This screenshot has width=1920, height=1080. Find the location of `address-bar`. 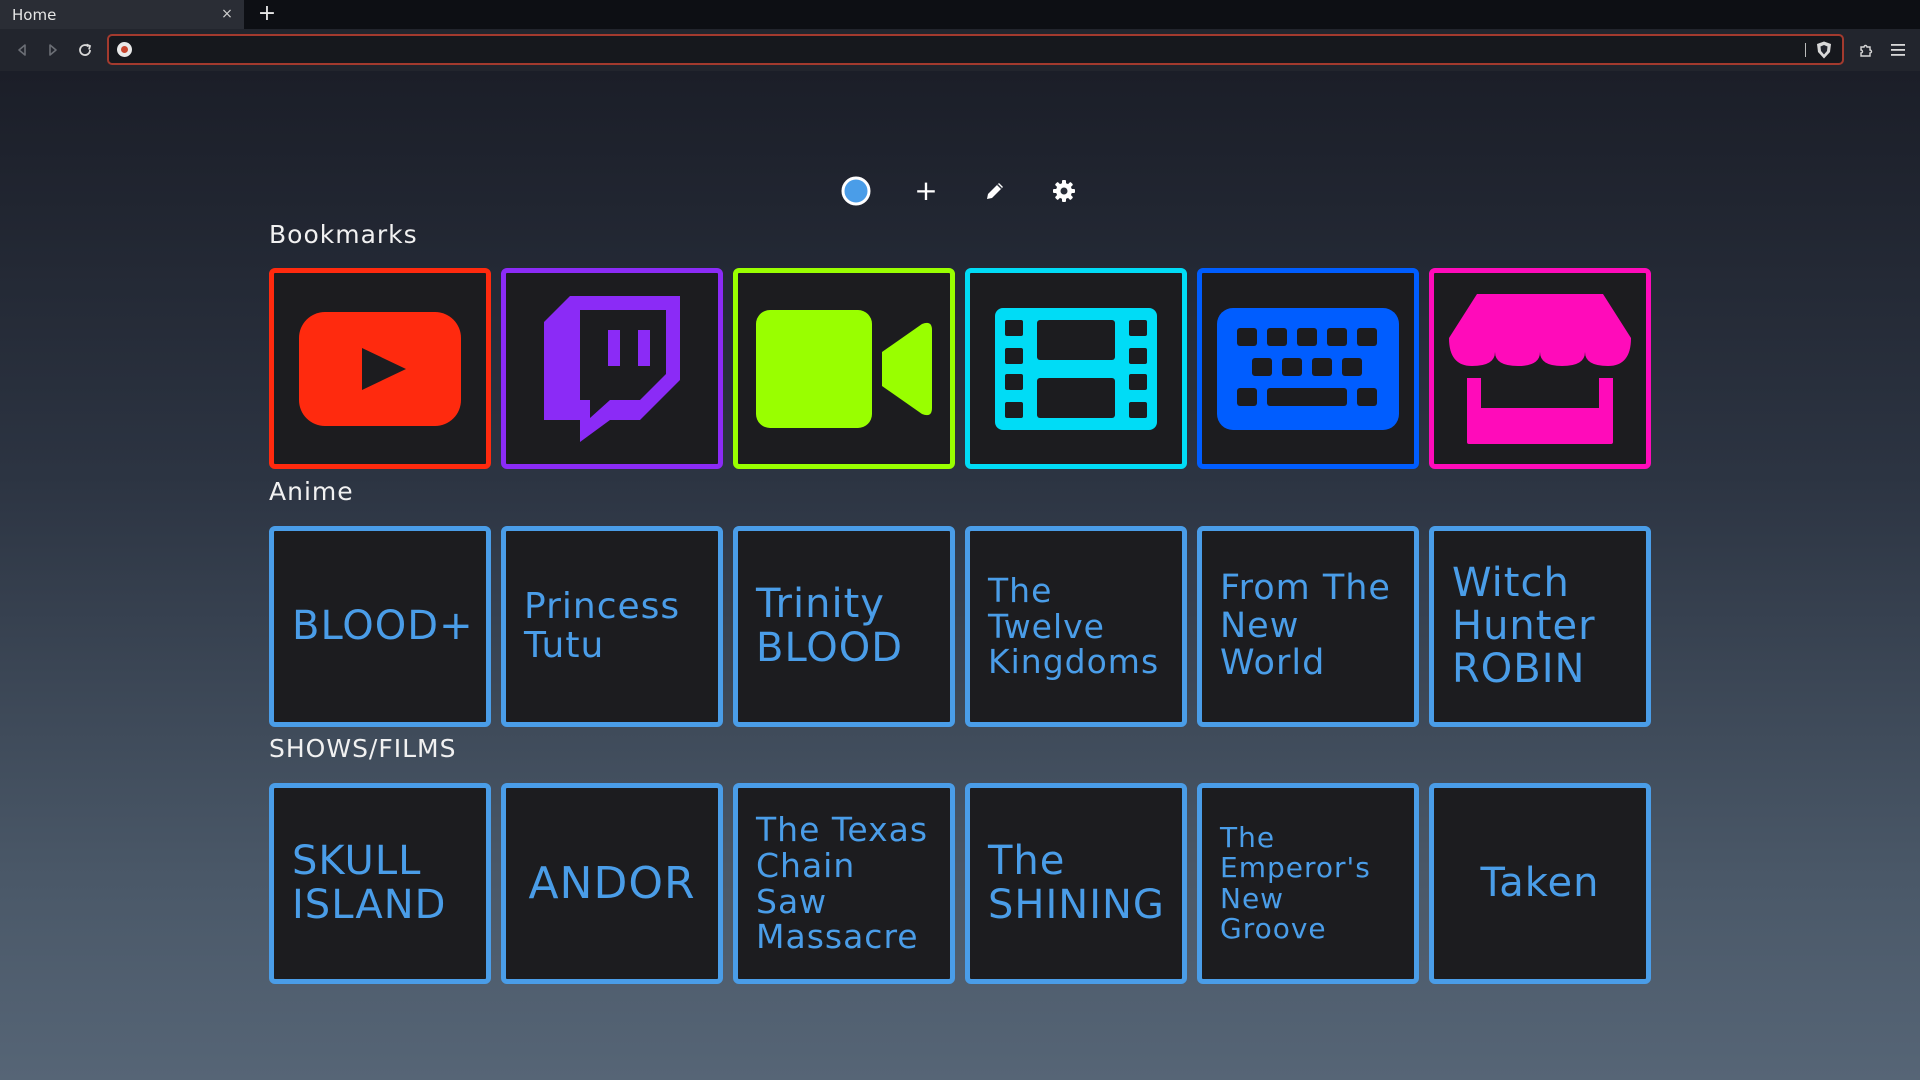

address-bar is located at coordinates (975, 49).